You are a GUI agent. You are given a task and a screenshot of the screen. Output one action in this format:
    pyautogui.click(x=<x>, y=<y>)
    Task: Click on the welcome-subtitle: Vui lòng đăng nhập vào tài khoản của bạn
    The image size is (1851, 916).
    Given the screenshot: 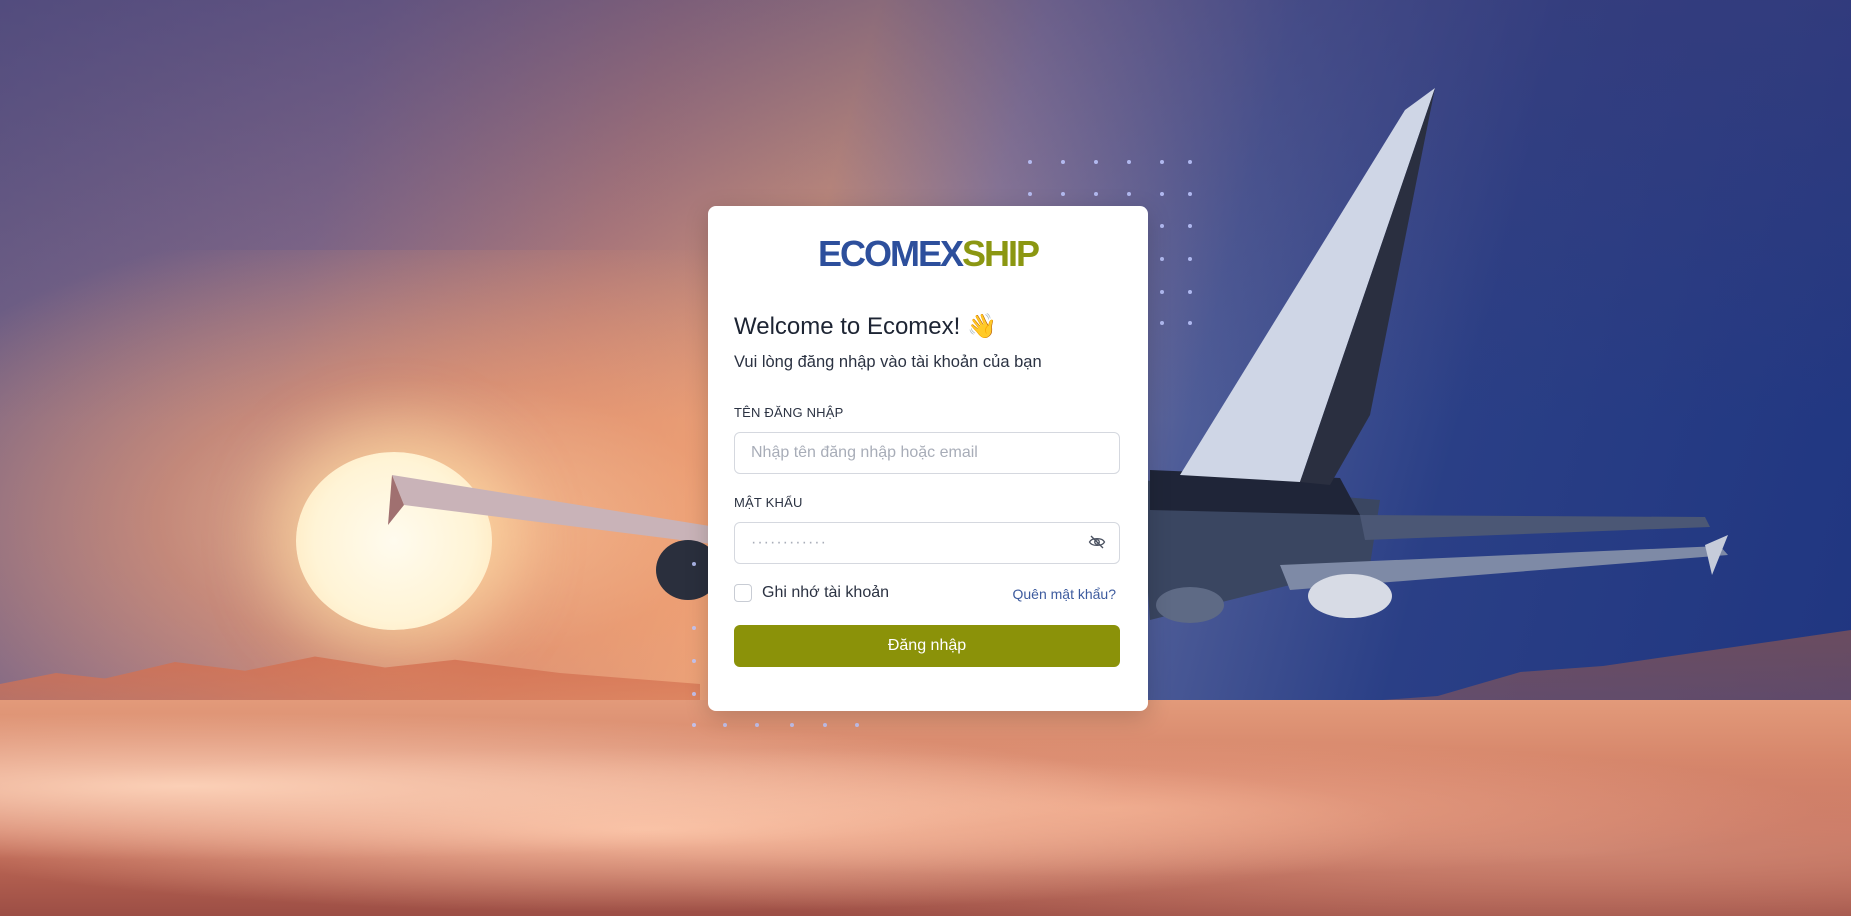 What is the action you would take?
    pyautogui.click(x=888, y=362)
    